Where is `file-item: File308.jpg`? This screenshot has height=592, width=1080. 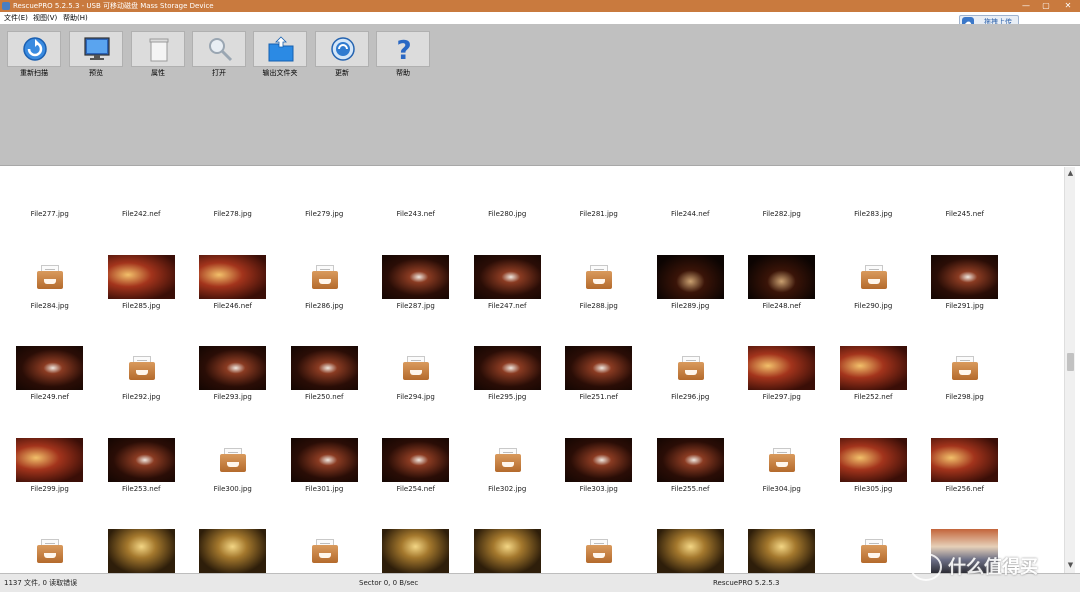
file-item: File308.jpg is located at coordinates (325, 531).